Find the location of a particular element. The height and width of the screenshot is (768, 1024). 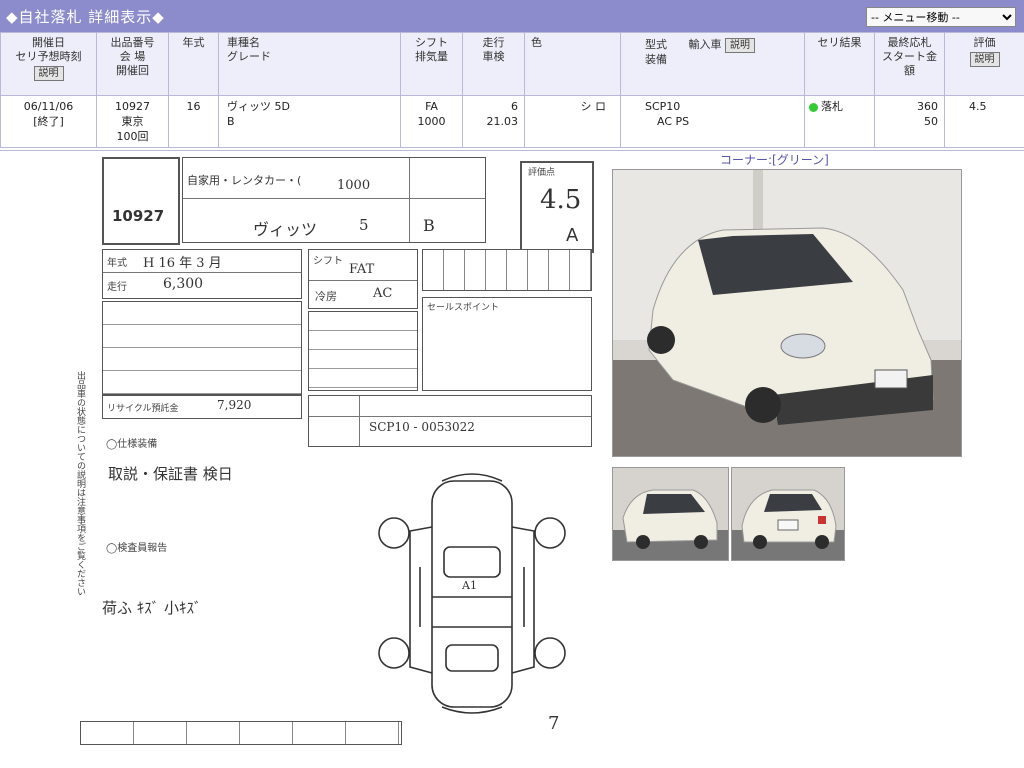

col-date: 開催日 セリ予想時刻 説明 is located at coordinates (49, 64).